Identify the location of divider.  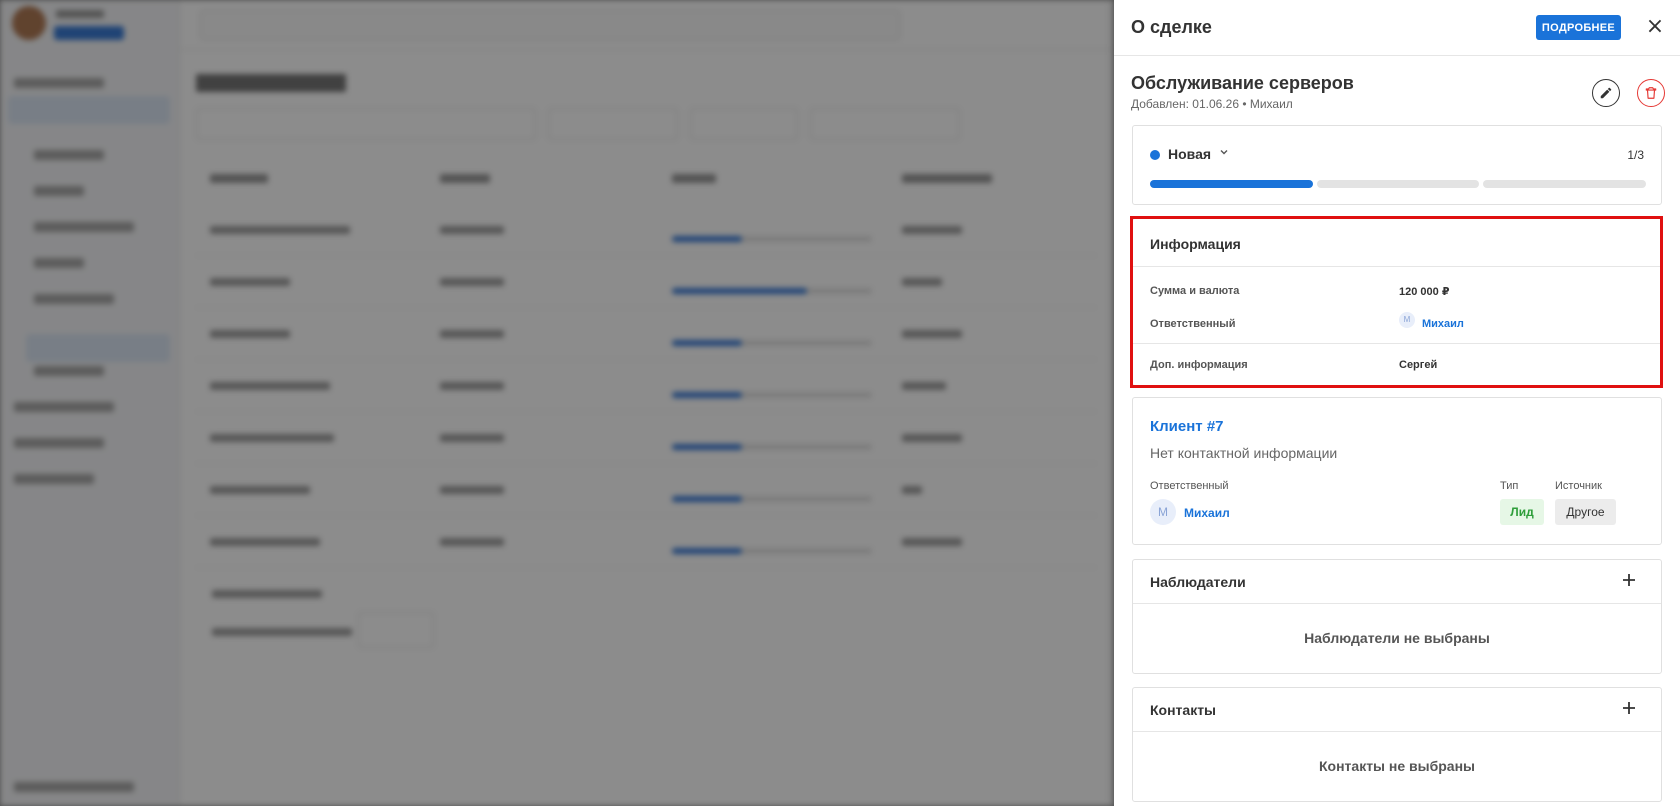
(1397, 343).